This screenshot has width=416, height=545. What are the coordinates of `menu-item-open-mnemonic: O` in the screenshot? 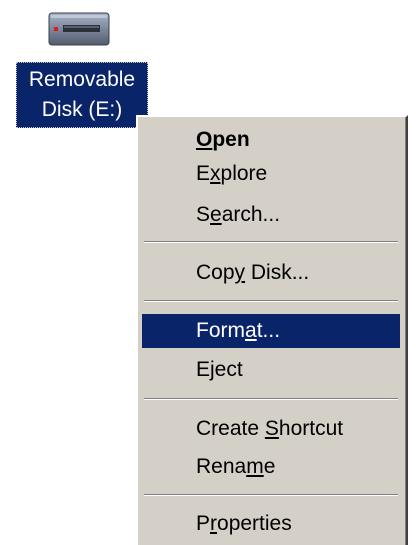 It's located at (204, 139).